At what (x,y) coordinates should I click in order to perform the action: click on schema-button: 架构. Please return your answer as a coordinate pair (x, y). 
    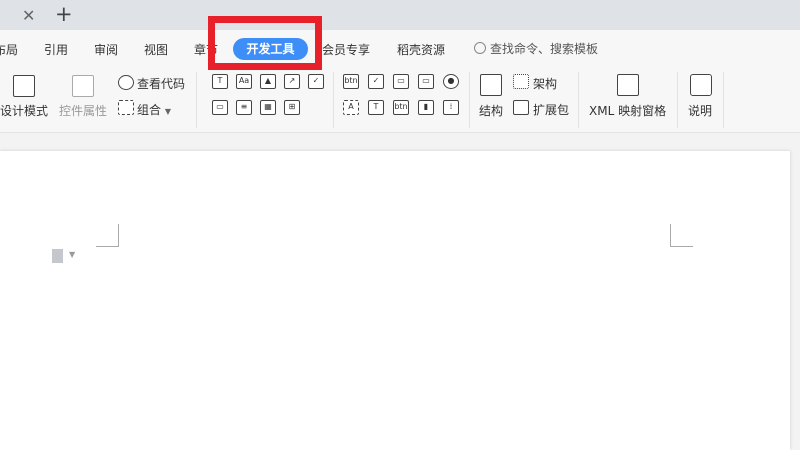
    Looking at the image, I should click on (545, 83).